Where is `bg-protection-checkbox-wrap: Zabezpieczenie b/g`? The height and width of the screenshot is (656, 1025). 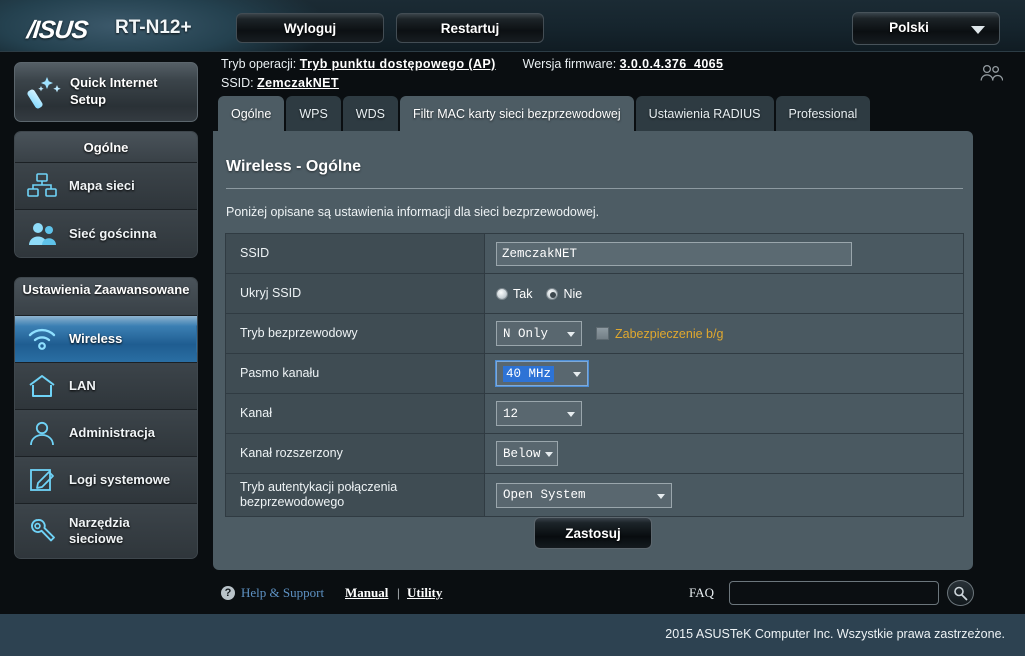 bg-protection-checkbox-wrap: Zabezpieczenie b/g is located at coordinates (659, 334).